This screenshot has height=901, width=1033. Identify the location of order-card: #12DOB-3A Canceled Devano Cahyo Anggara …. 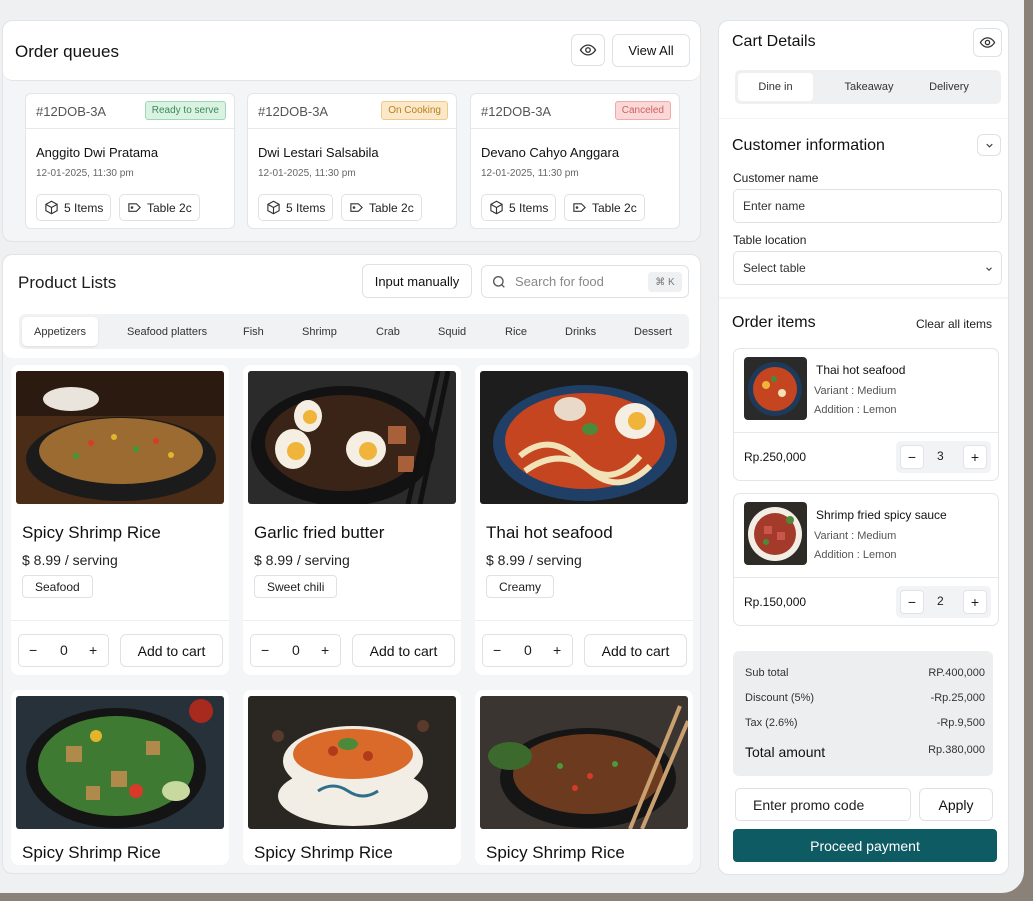
(575, 161).